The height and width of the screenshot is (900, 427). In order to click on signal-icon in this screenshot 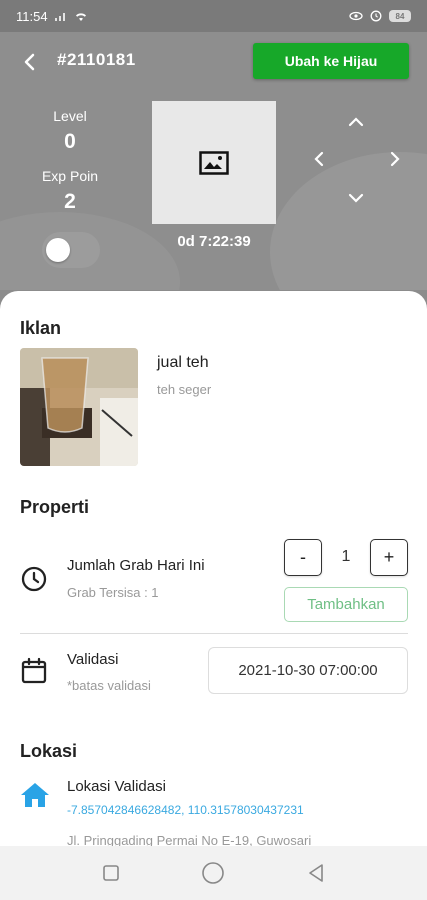, I will do `click(59, 17)`.